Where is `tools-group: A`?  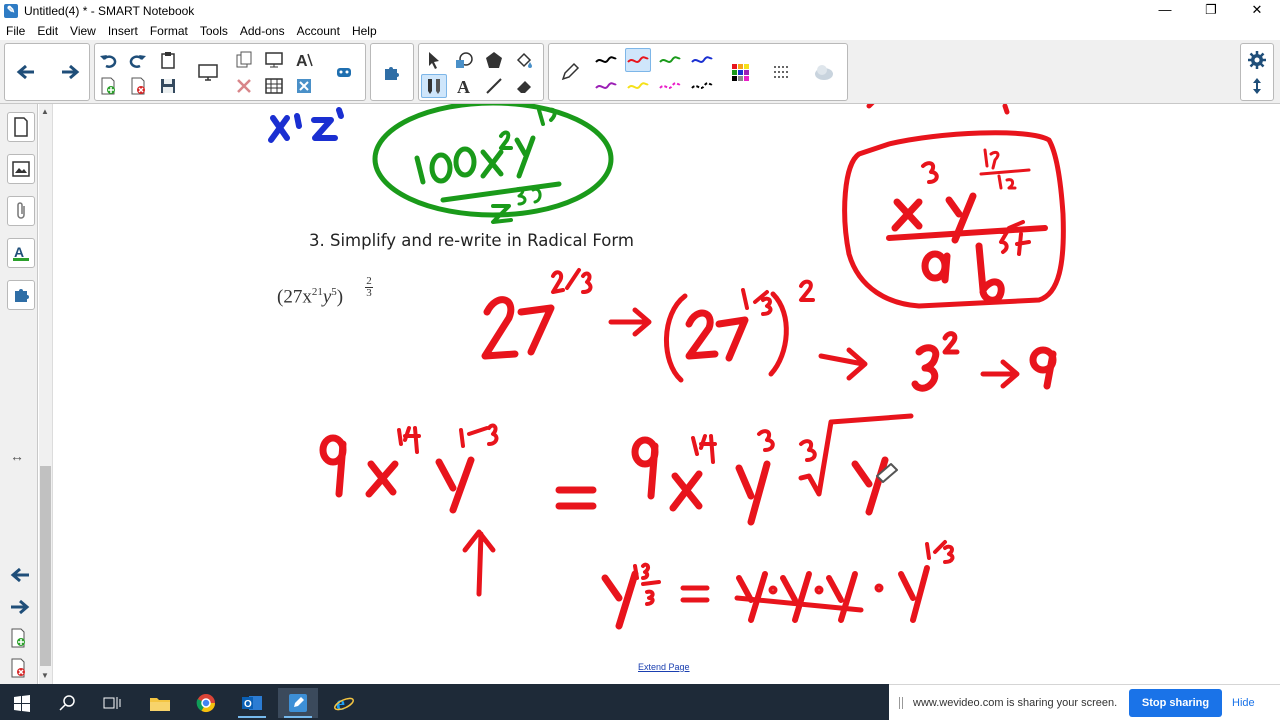
tools-group: A is located at coordinates (481, 72).